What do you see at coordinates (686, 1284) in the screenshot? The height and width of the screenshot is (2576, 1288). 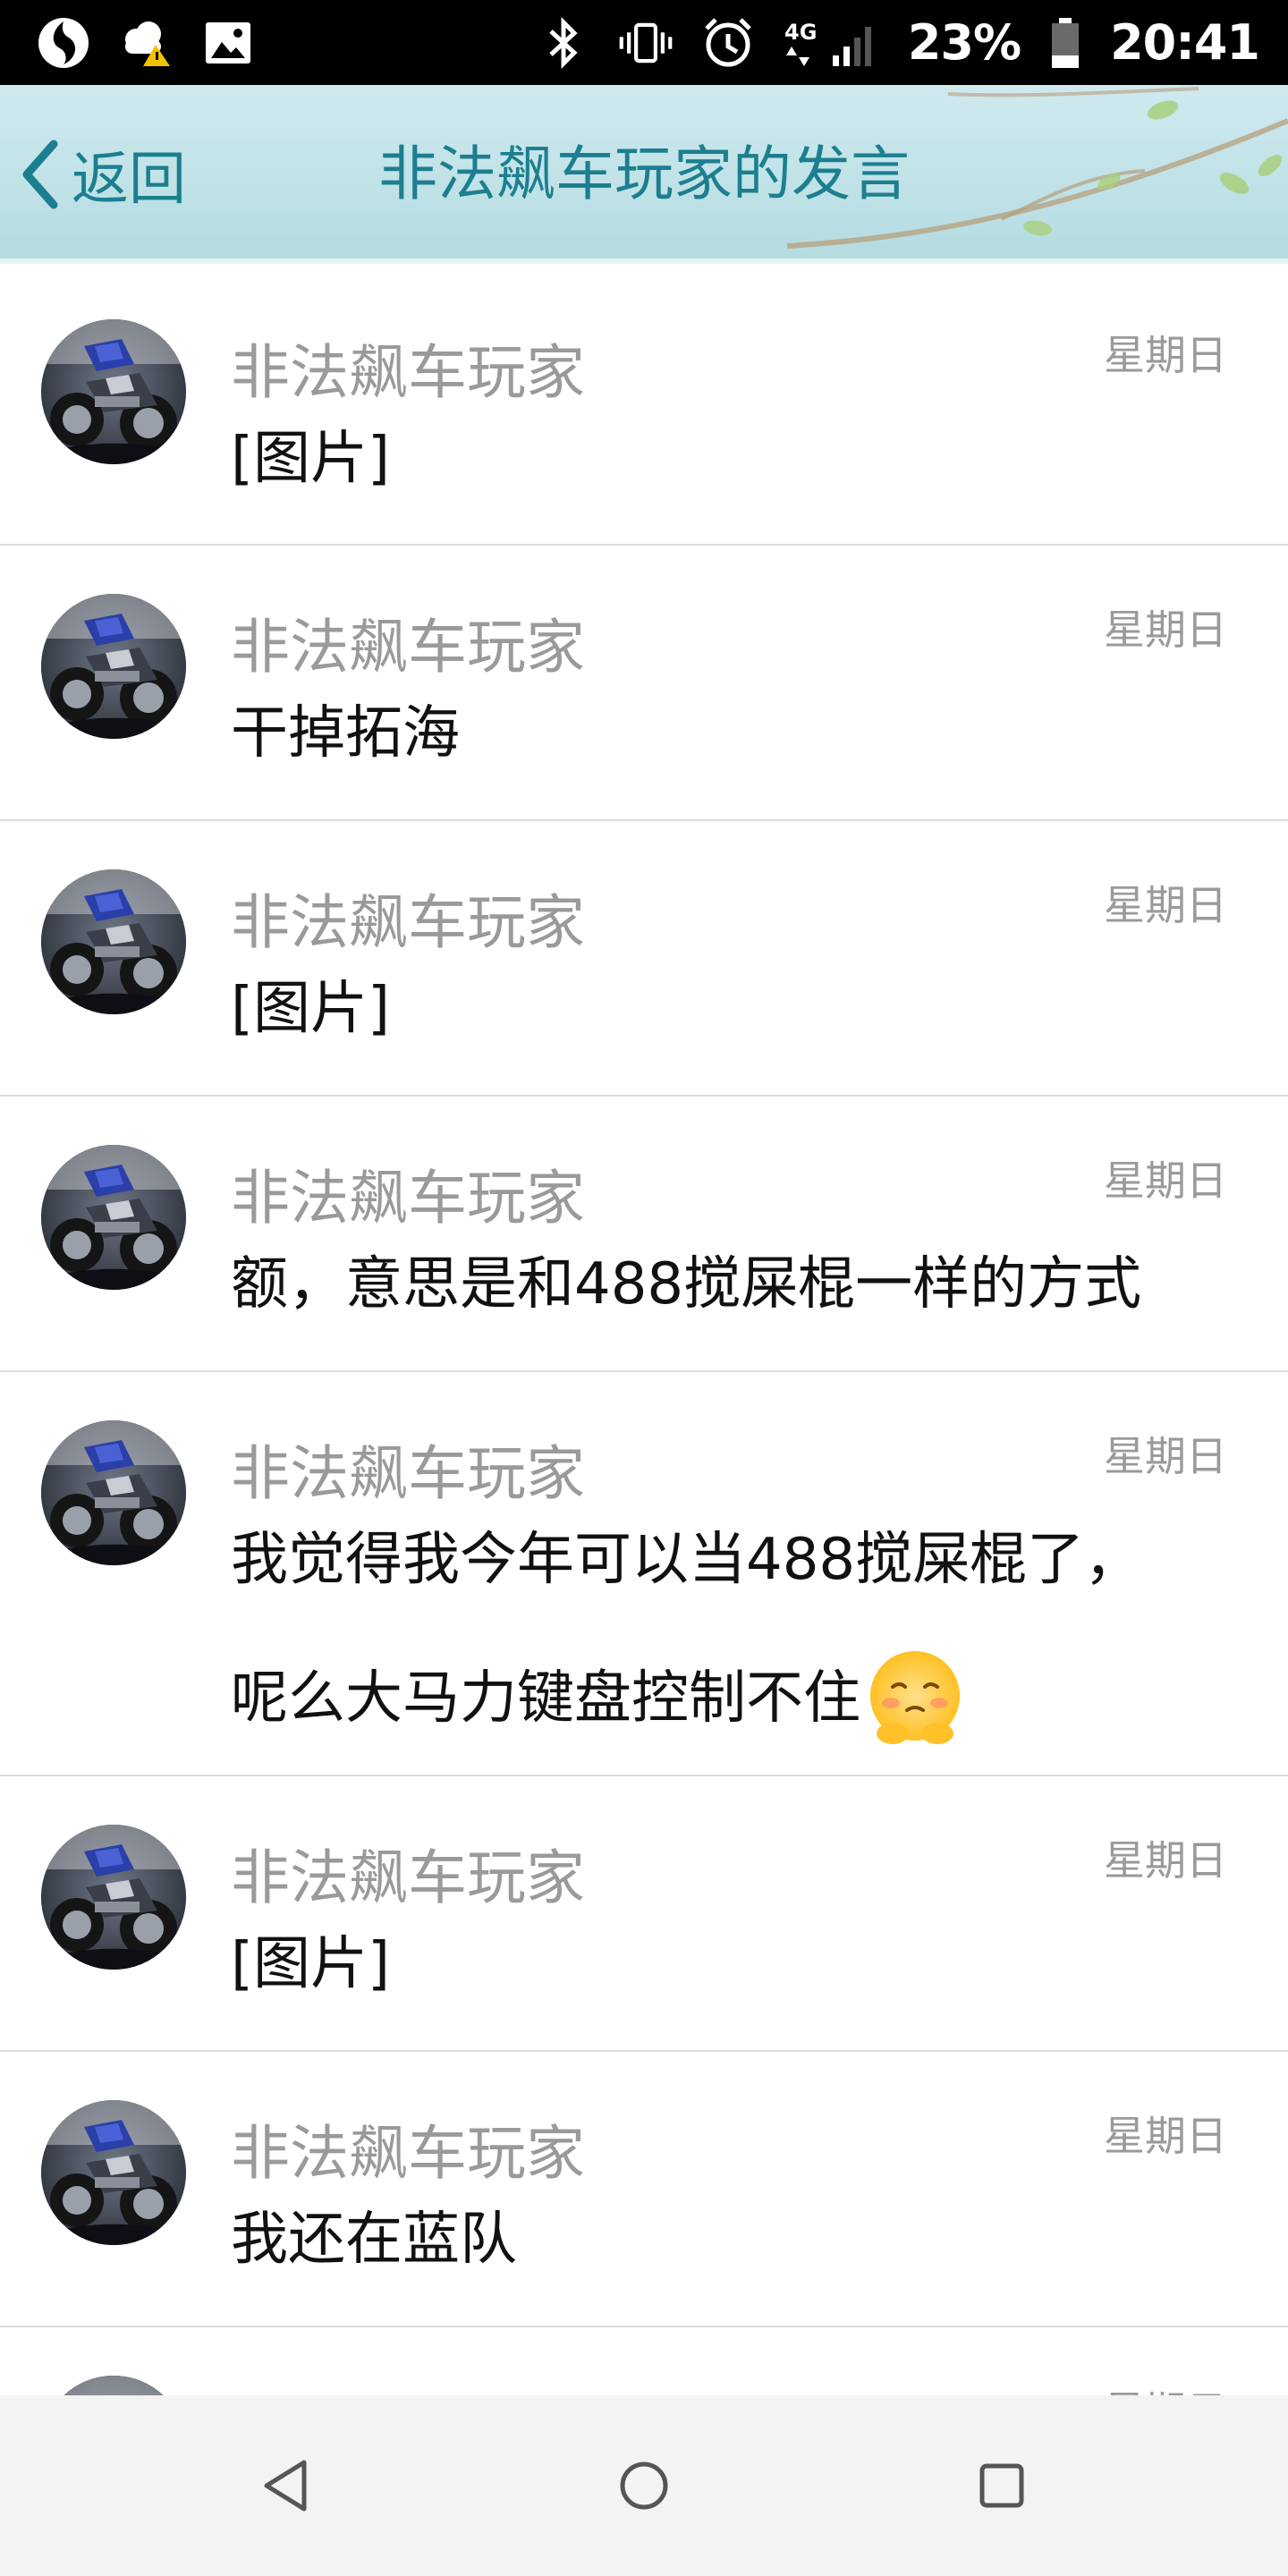 I see `message-text: 额，意思是和488搅屎棍一样的方式` at bounding box center [686, 1284].